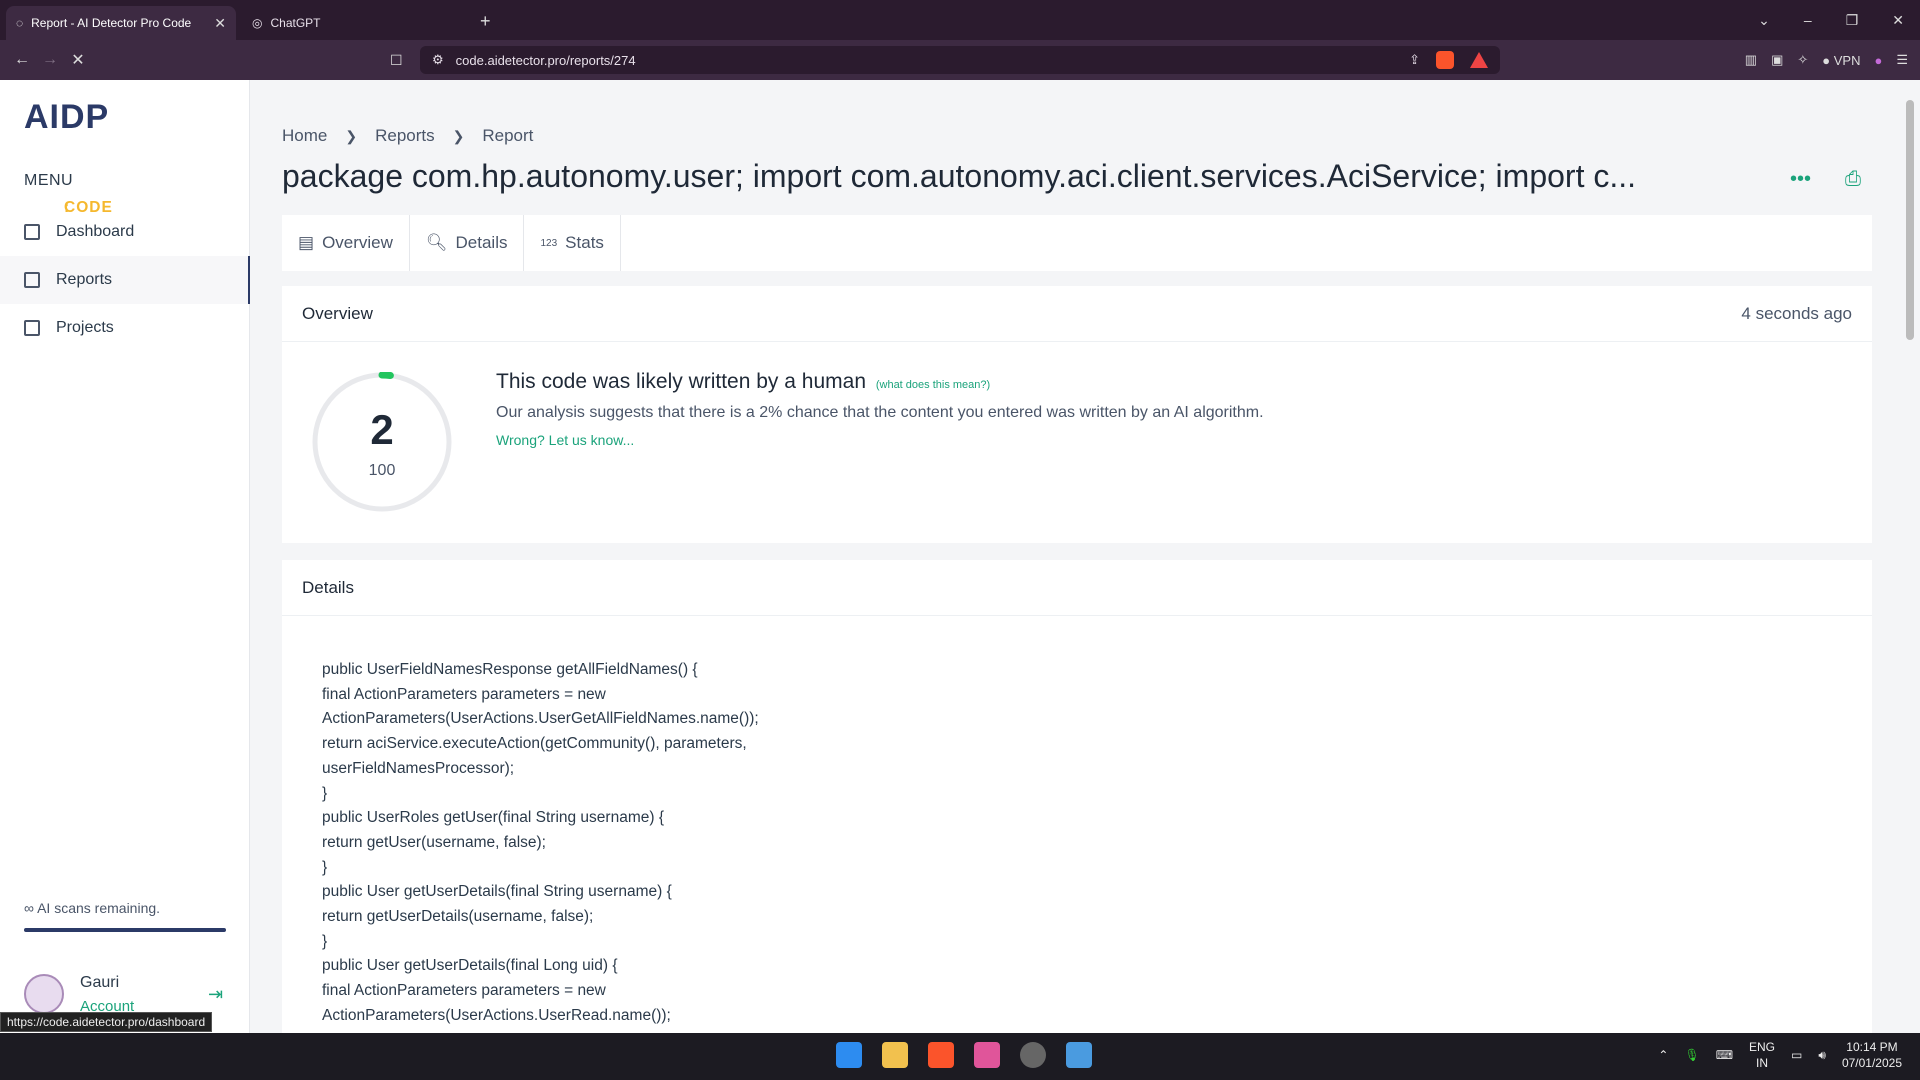 The image size is (1920, 1080). Describe the element at coordinates (215, 994) in the screenshot. I see `logout-icon: ⇥` at that location.